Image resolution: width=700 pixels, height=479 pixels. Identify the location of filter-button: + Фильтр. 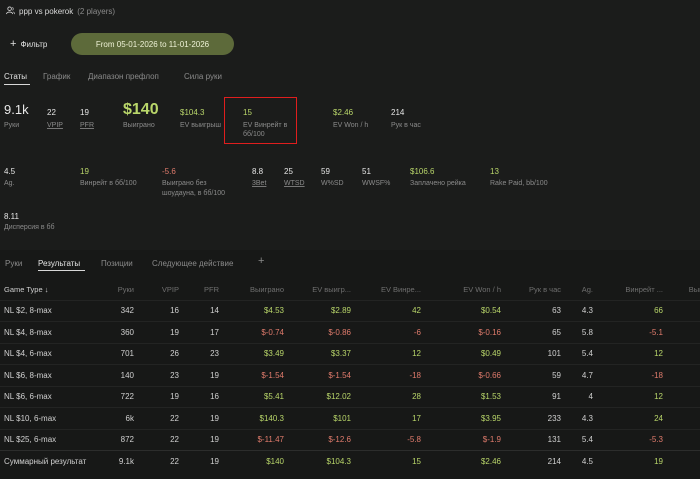
(28, 44).